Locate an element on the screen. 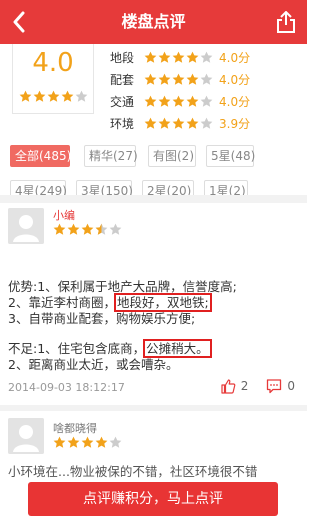 The width and height of the screenshot is (320, 522). overall-score-box: 4.0 is located at coordinates (53, 79).